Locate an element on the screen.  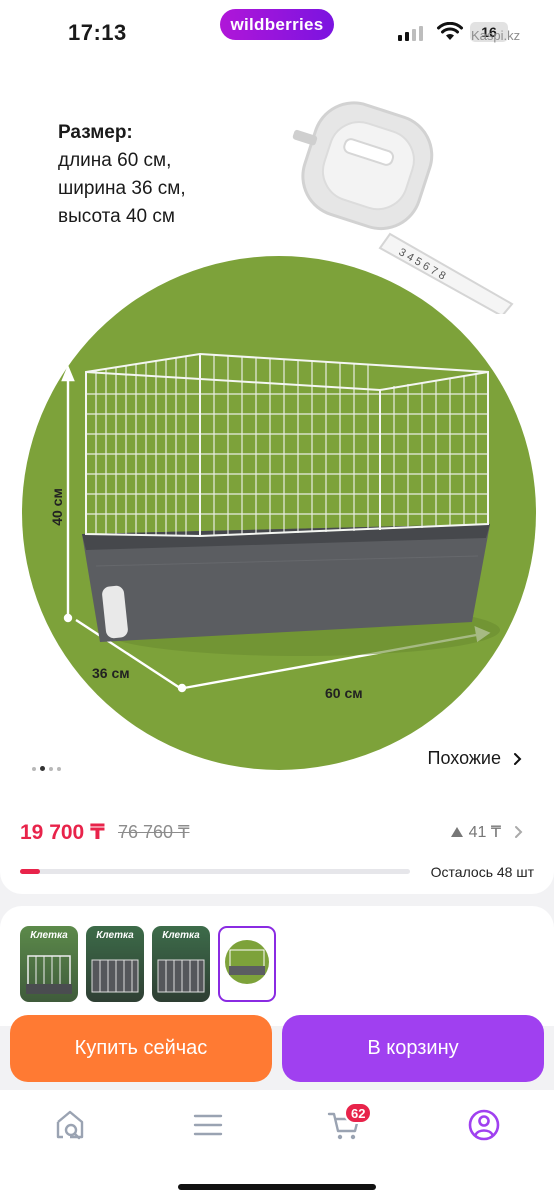
triangle-up-icon is located at coordinates (456, 832).